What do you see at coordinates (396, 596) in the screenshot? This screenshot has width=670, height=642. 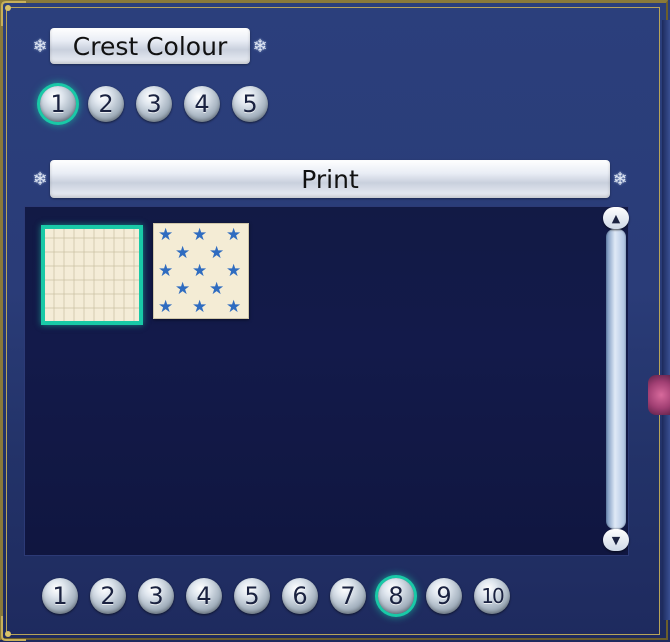 I see `page-button-8: 8` at bounding box center [396, 596].